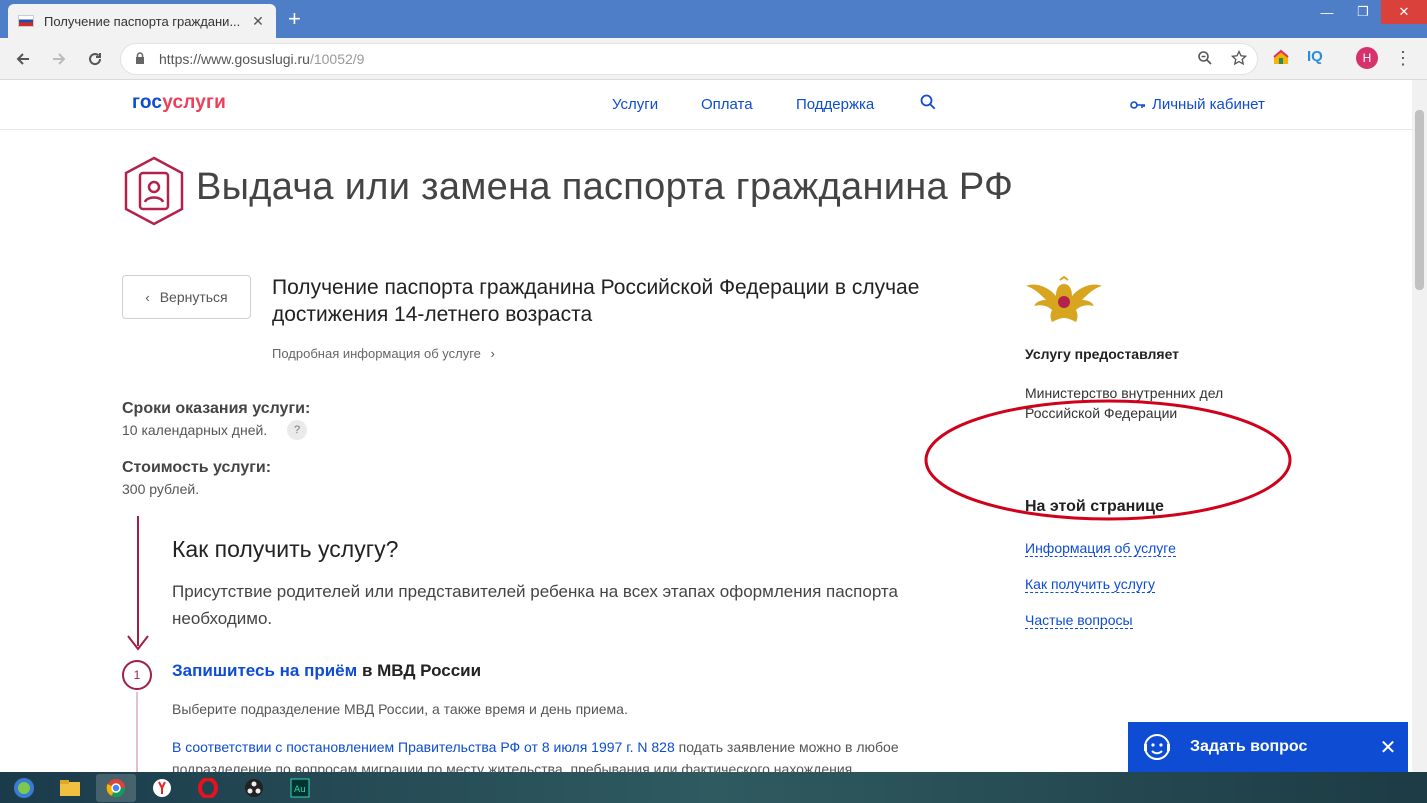  I want to click on url-base: https://www.gosuslugi.ru, so click(234, 59).